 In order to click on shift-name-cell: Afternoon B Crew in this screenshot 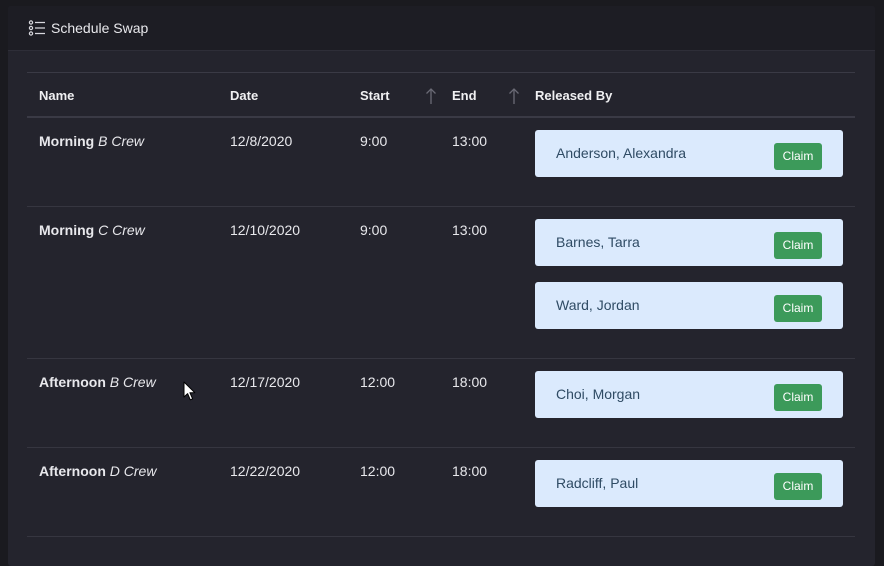, I will do `click(97, 382)`.